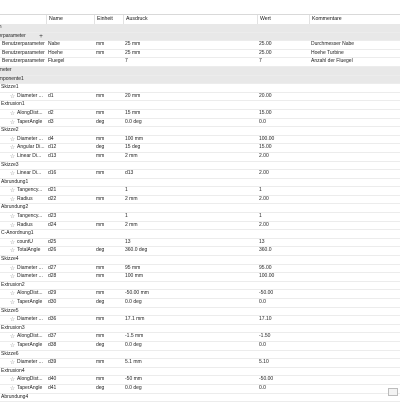  Describe the element at coordinates (190, 148) in the screenshot. I see `expression-cell: 15 deg` at that location.